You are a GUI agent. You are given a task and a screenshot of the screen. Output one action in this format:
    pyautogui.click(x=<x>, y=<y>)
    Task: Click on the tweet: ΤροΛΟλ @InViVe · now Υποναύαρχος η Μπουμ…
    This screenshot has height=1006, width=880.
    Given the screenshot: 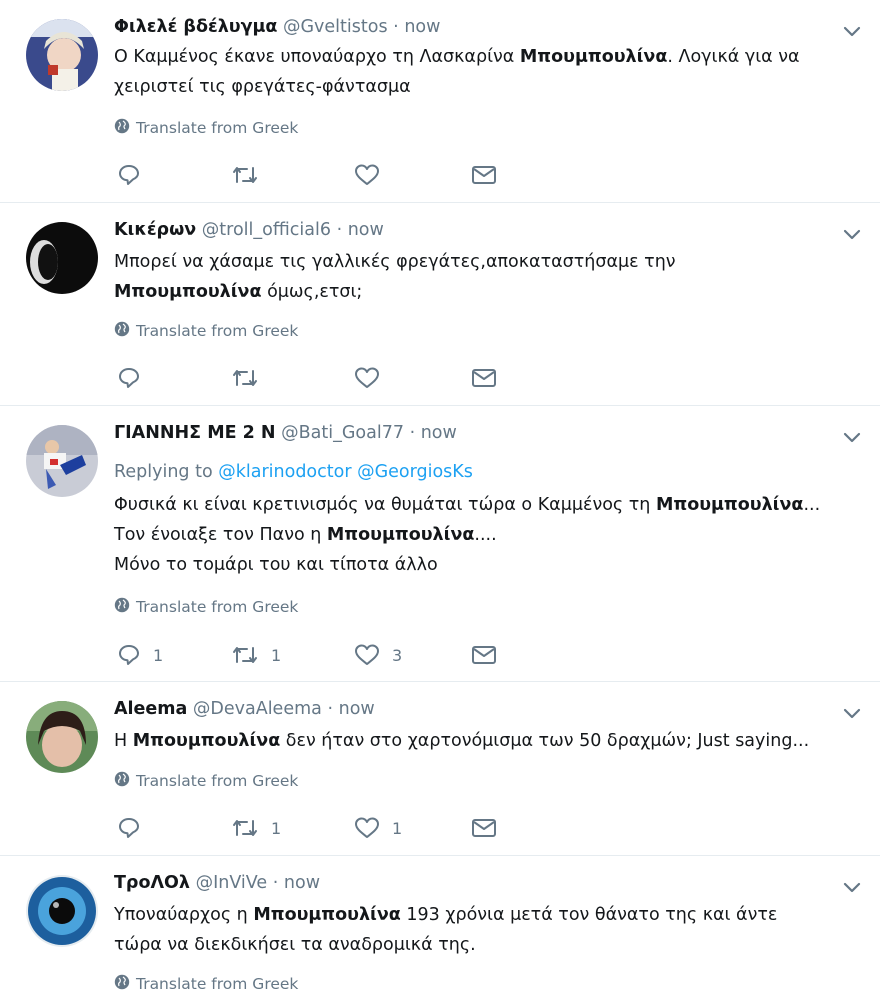 What is the action you would take?
    pyautogui.click(x=440, y=931)
    